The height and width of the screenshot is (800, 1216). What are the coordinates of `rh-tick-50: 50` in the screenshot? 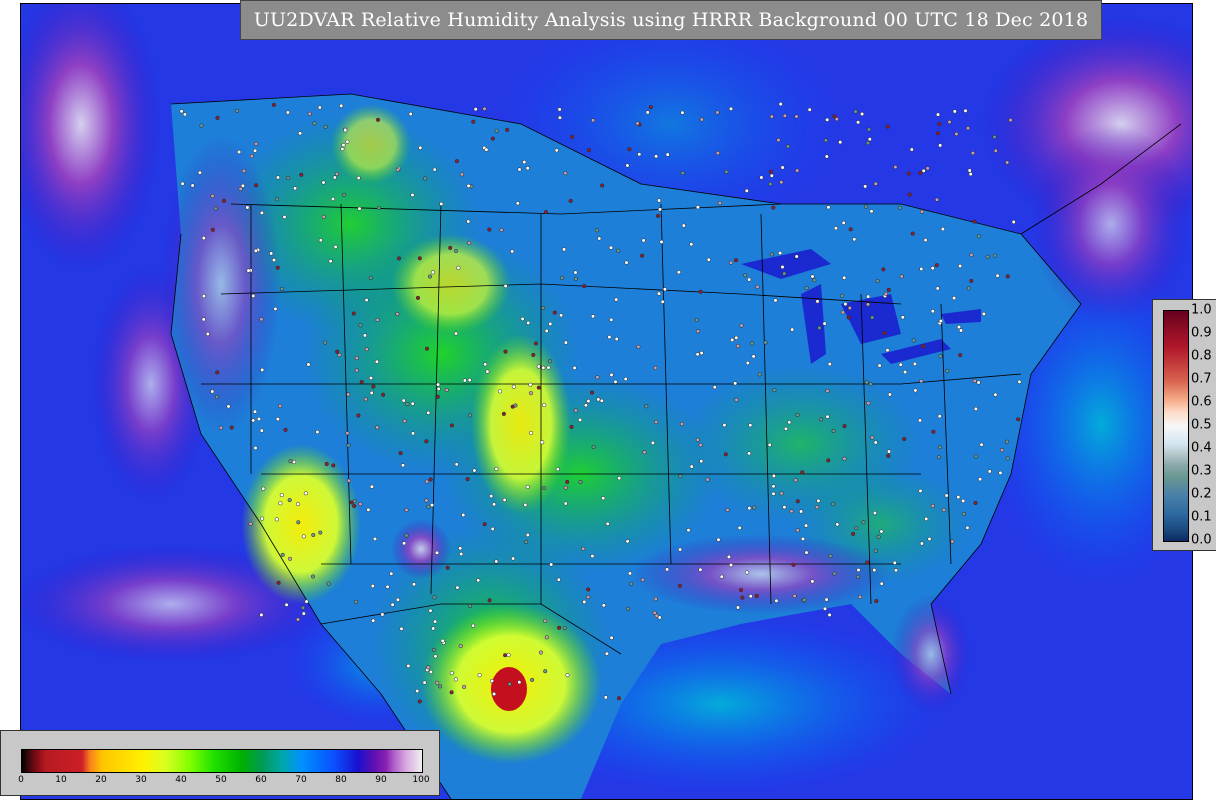 It's located at (221, 780).